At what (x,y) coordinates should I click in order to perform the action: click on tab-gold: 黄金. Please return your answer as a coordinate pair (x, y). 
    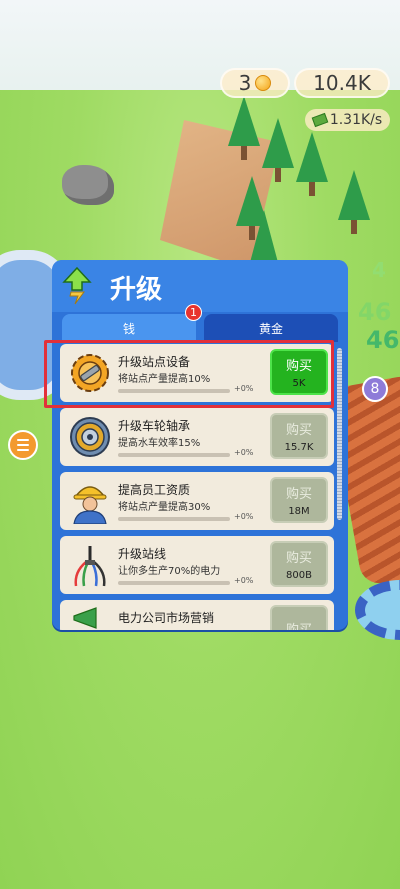
    Looking at the image, I should click on (271, 328).